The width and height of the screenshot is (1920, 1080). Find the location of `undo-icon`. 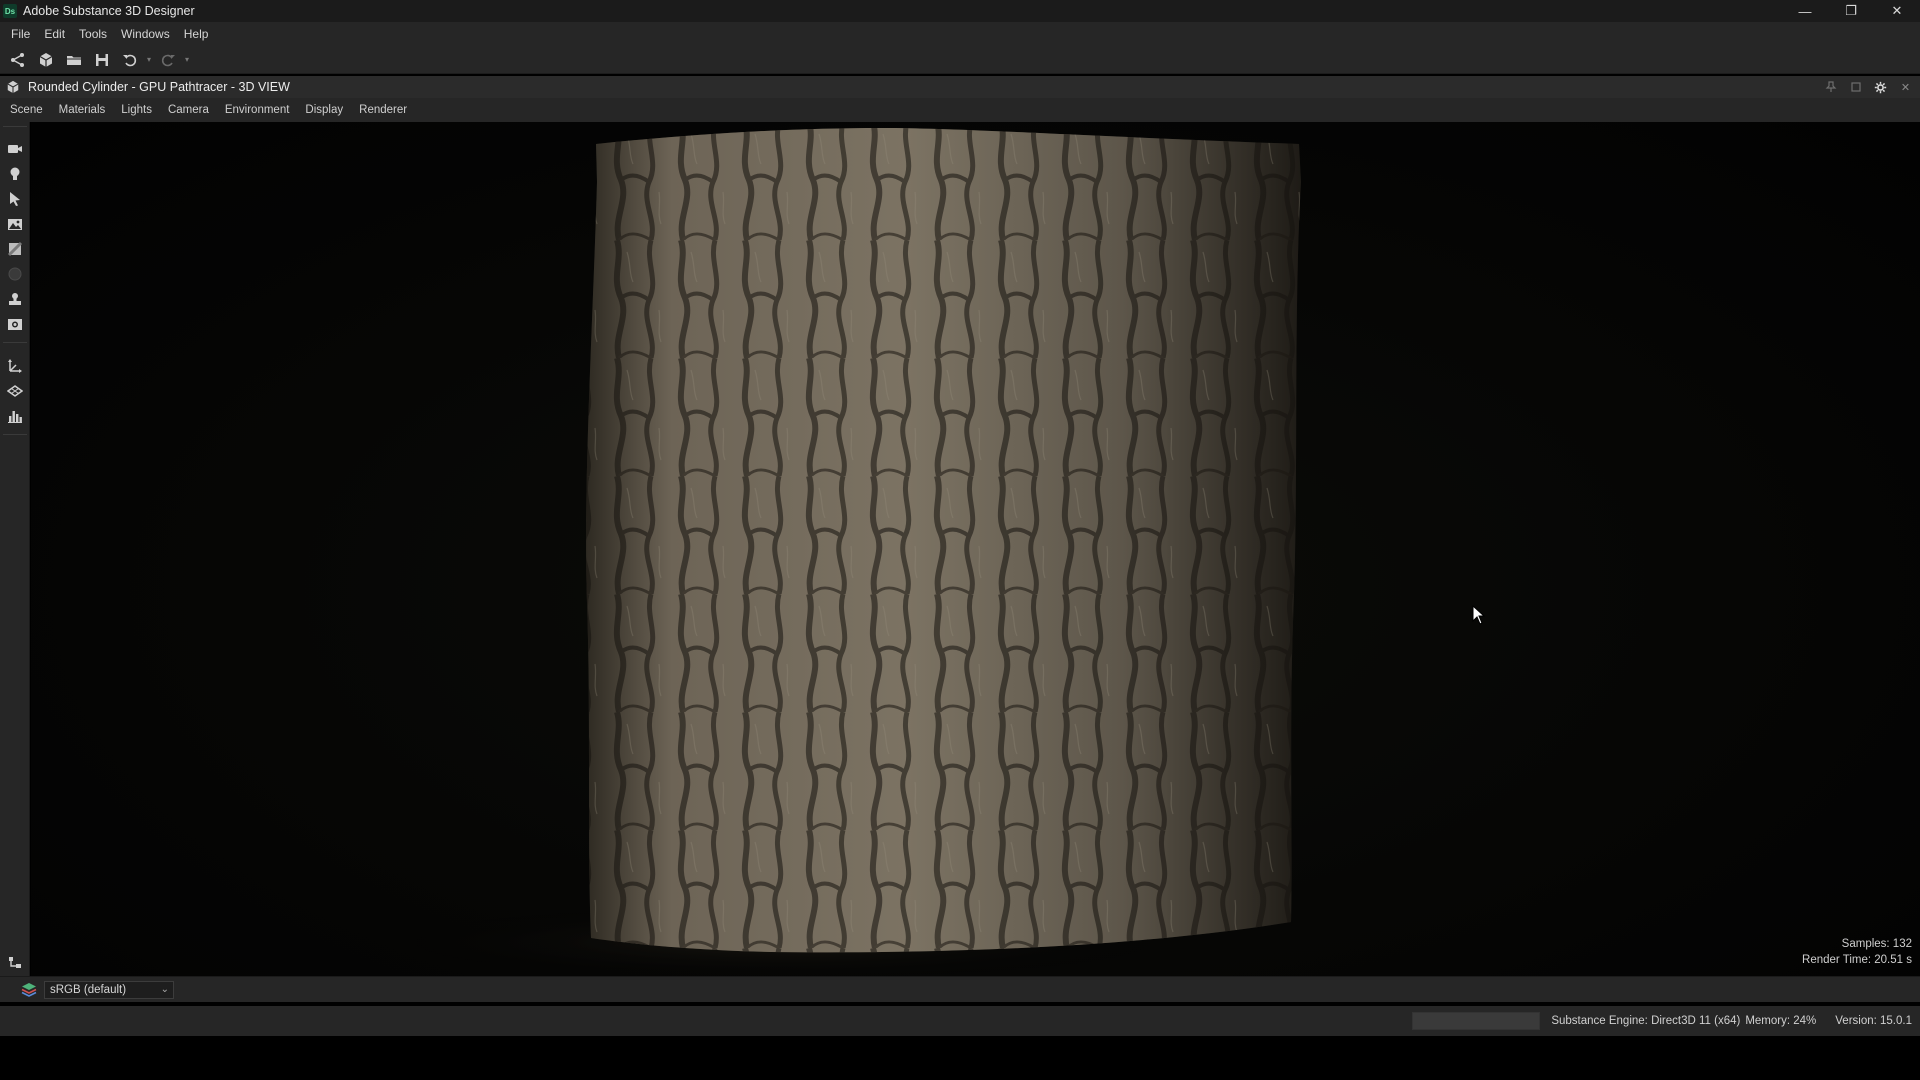

undo-icon is located at coordinates (130, 60).